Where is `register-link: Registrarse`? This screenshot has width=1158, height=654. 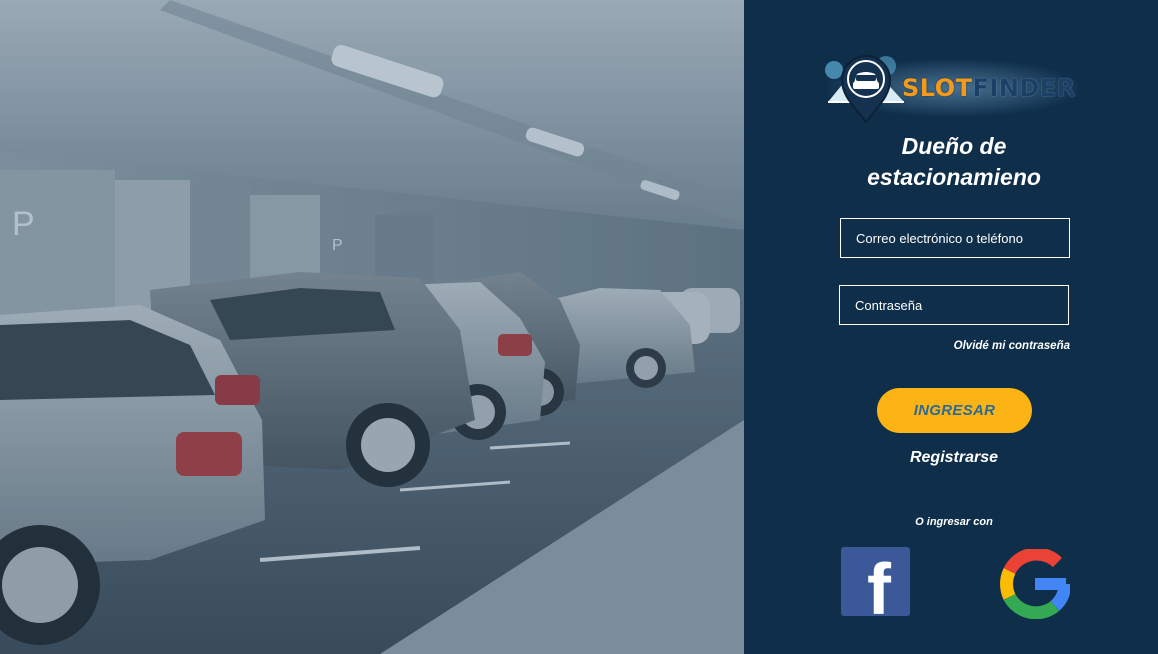
register-link: Registrarse is located at coordinates (954, 458).